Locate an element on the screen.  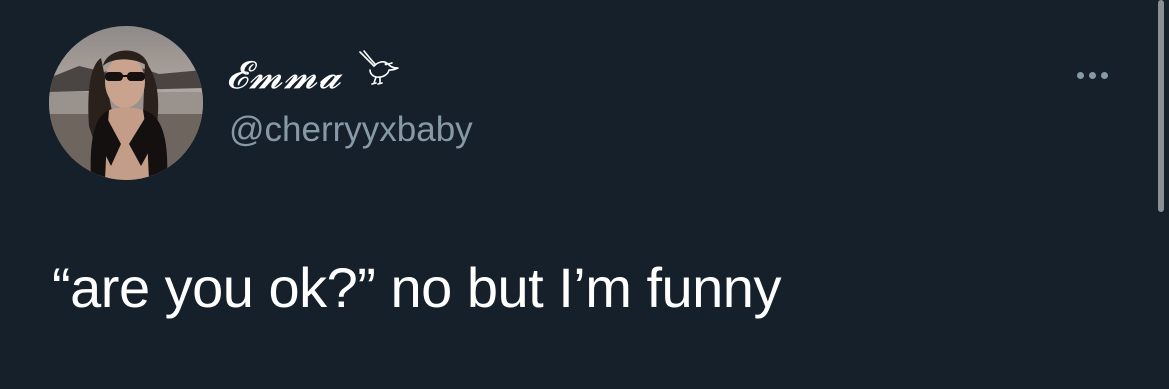
display-name-text: 𝓔𝓶𝓶𝓪 is located at coordinates (284, 75).